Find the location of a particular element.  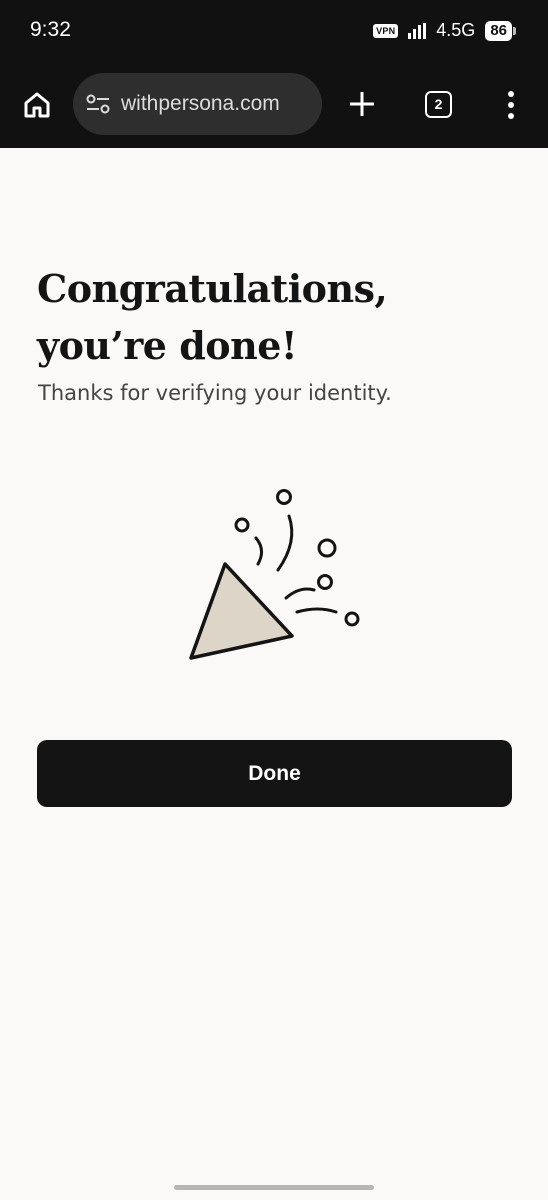

more-menu-icon is located at coordinates (511, 105).